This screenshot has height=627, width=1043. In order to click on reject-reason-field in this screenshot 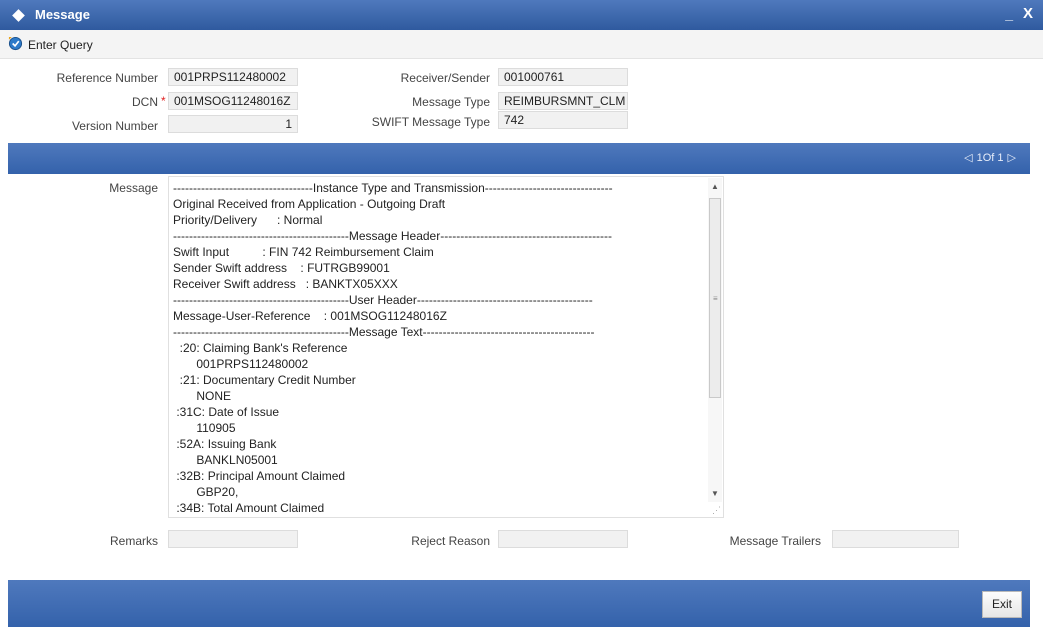, I will do `click(563, 539)`.